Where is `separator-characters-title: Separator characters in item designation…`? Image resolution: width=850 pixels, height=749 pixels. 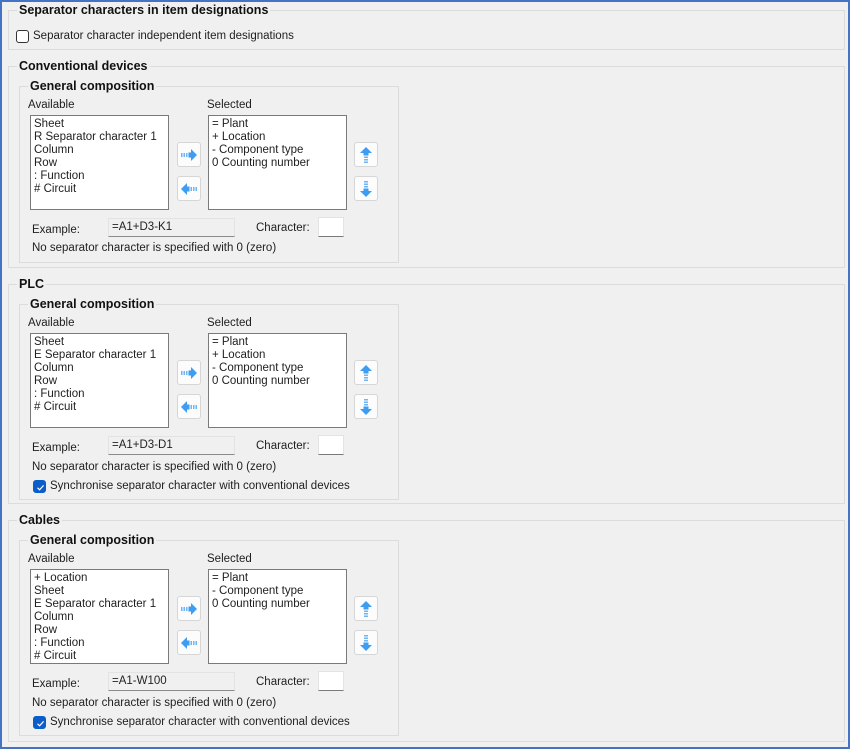 separator-characters-title: Separator characters in item designation… is located at coordinates (144, 10).